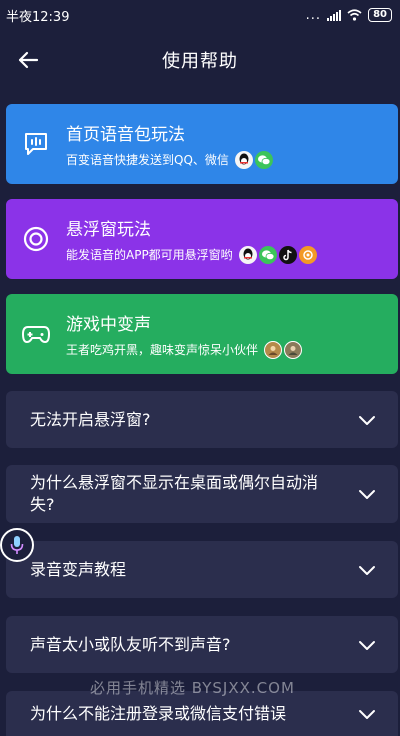  Describe the element at coordinates (147, 160) in the screenshot. I see `card-subtitle: 百变语音快捷发送到QQ、微信` at that location.